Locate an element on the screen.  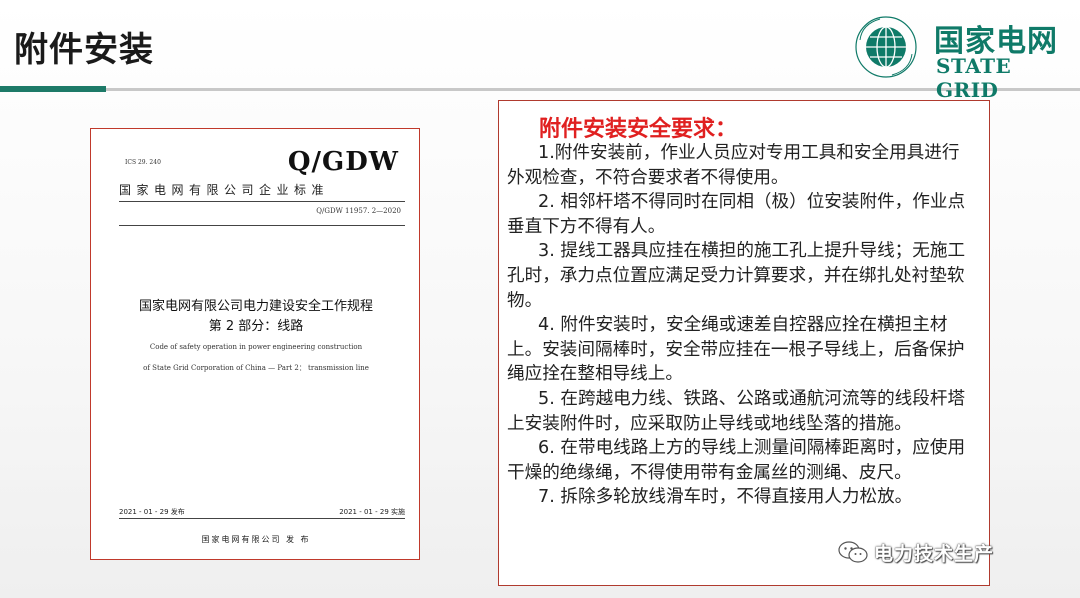
doc-number: Q/GDW 11957. 2—2020 is located at coordinates (358, 211).